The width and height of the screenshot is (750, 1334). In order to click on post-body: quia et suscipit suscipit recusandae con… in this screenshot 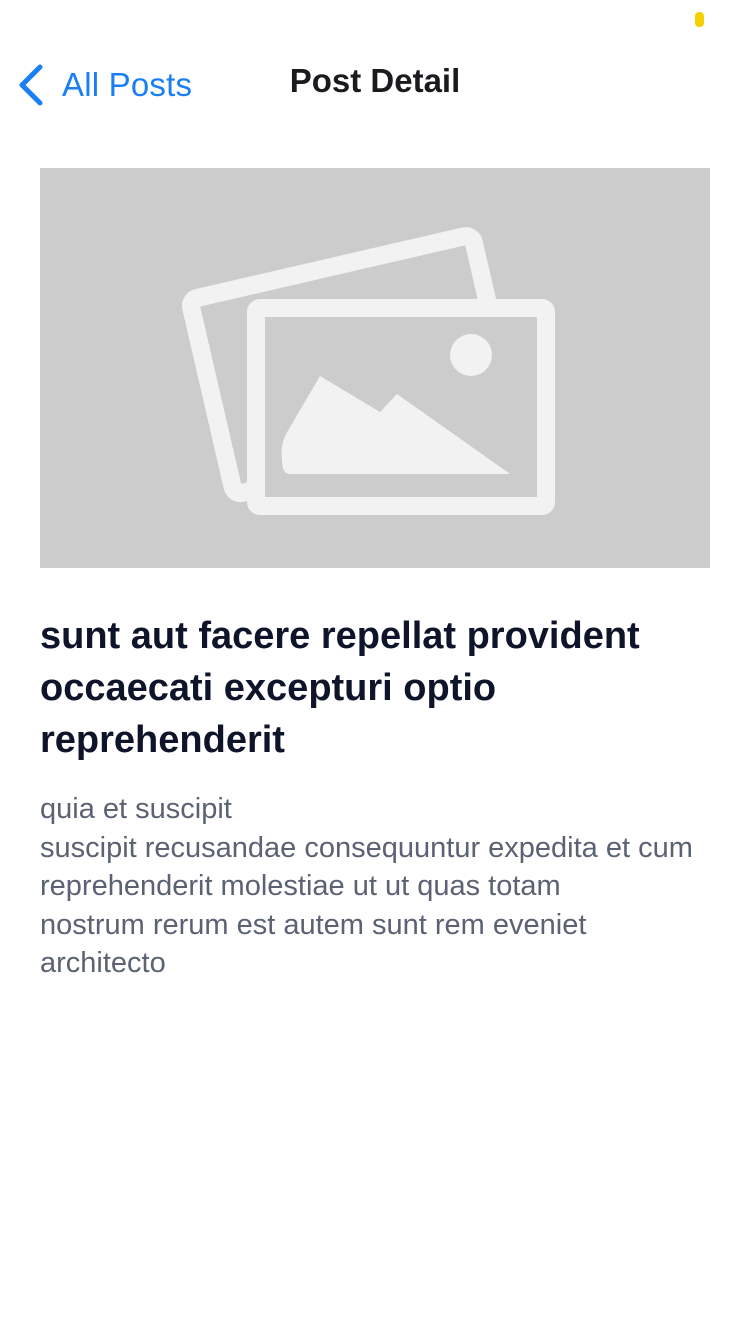, I will do `click(366, 886)`.